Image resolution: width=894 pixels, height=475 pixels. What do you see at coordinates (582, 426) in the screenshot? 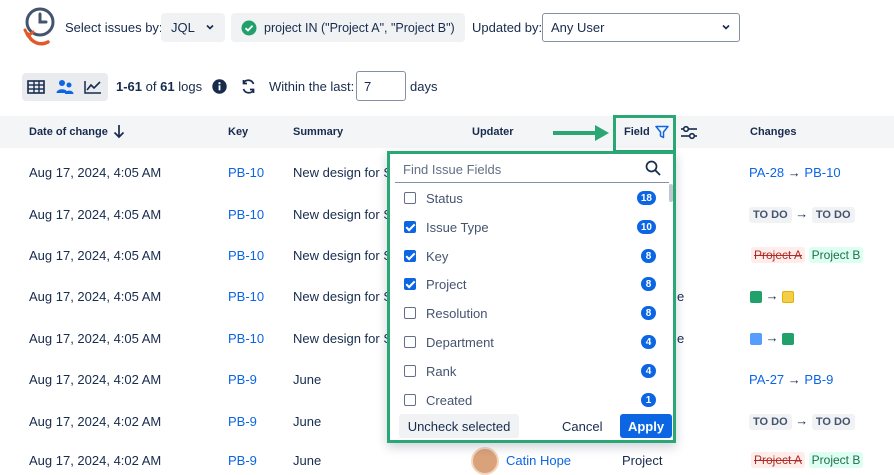
I see `cancel-button: Cancel` at bounding box center [582, 426].